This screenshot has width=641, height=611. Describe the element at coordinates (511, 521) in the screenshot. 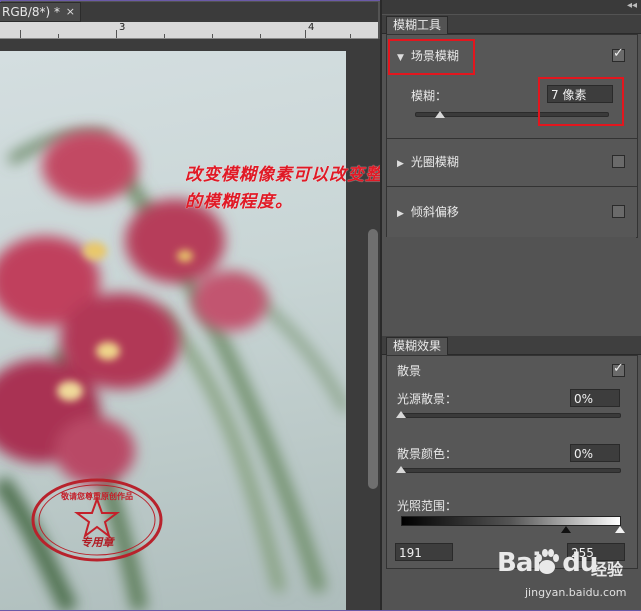

I see `light-range-gradient` at that location.